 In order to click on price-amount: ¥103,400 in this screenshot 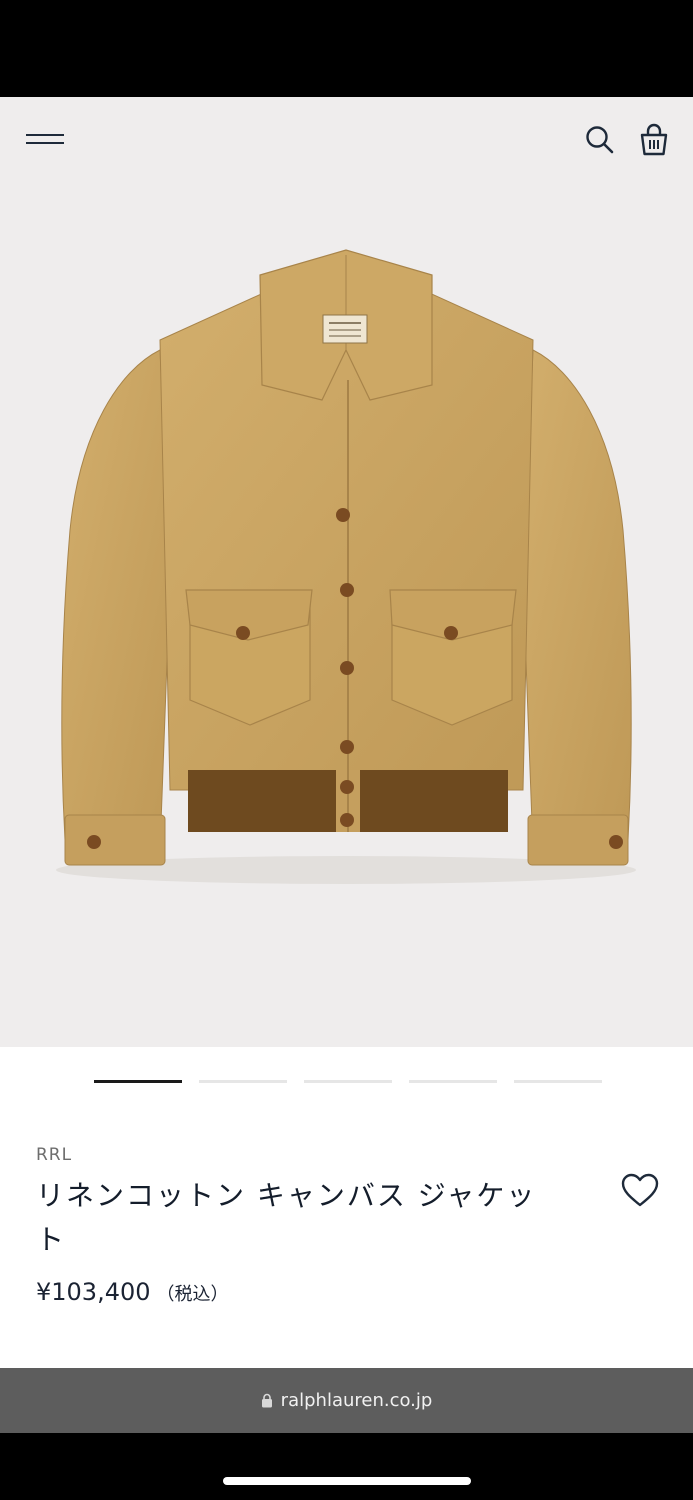, I will do `click(93, 1292)`.